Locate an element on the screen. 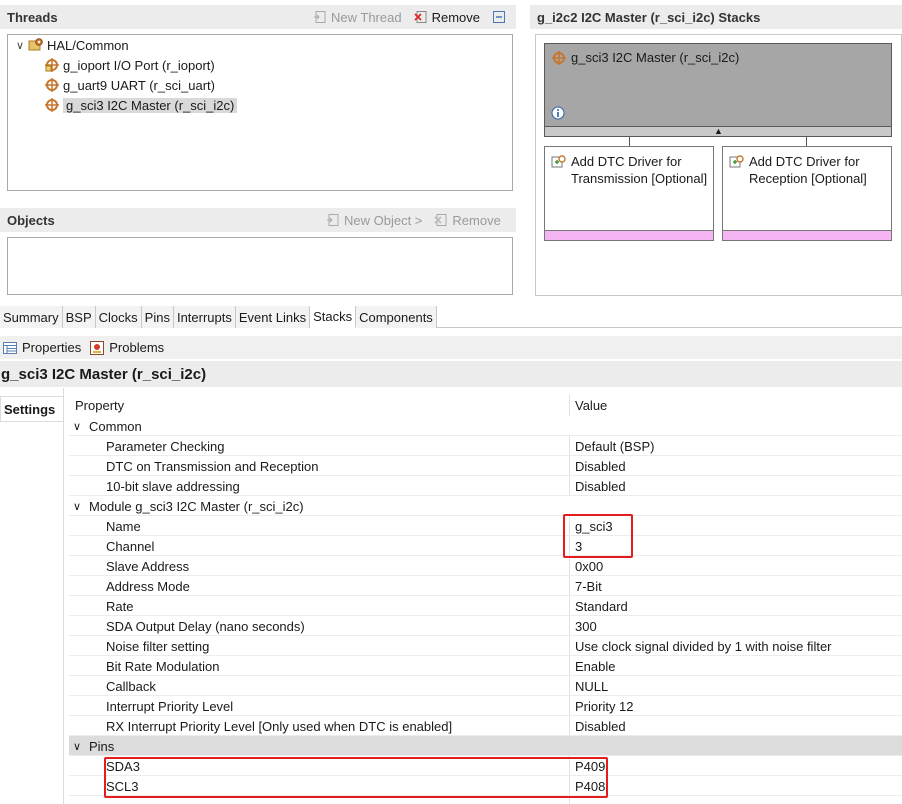 The image size is (902, 804). tree-item-label: HAL/Common is located at coordinates (88, 45).